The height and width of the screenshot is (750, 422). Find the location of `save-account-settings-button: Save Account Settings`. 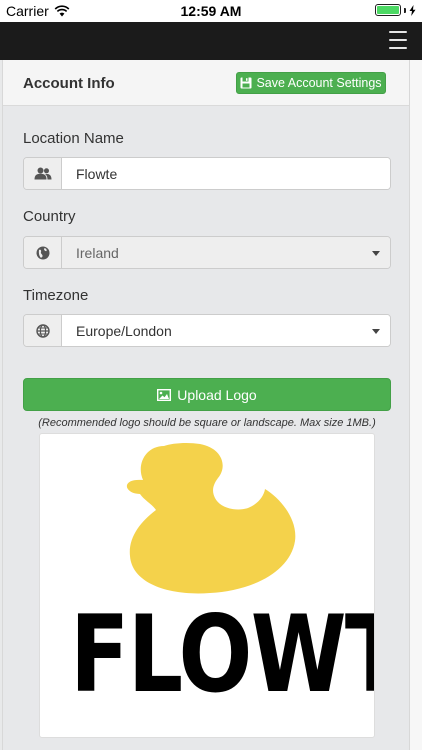

save-account-settings-button: Save Account Settings is located at coordinates (311, 83).